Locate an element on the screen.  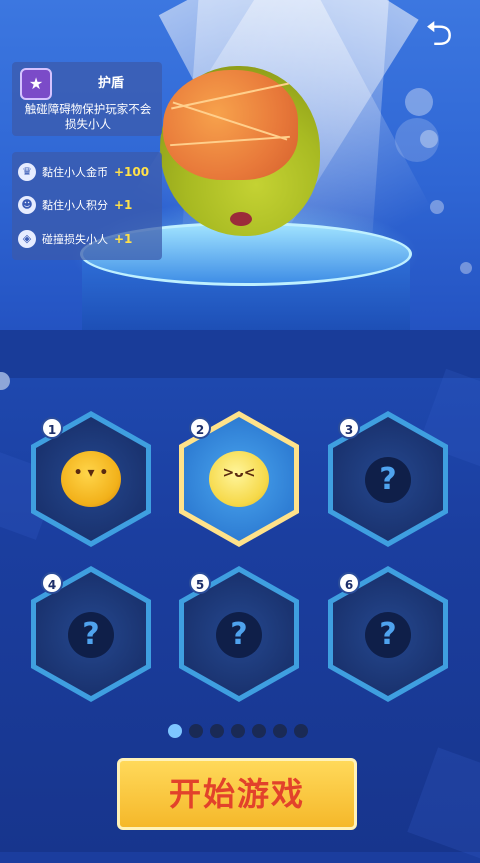
ability-description: 触碰障碍物保护玩家不会损失小人 is located at coordinates (88, 116).